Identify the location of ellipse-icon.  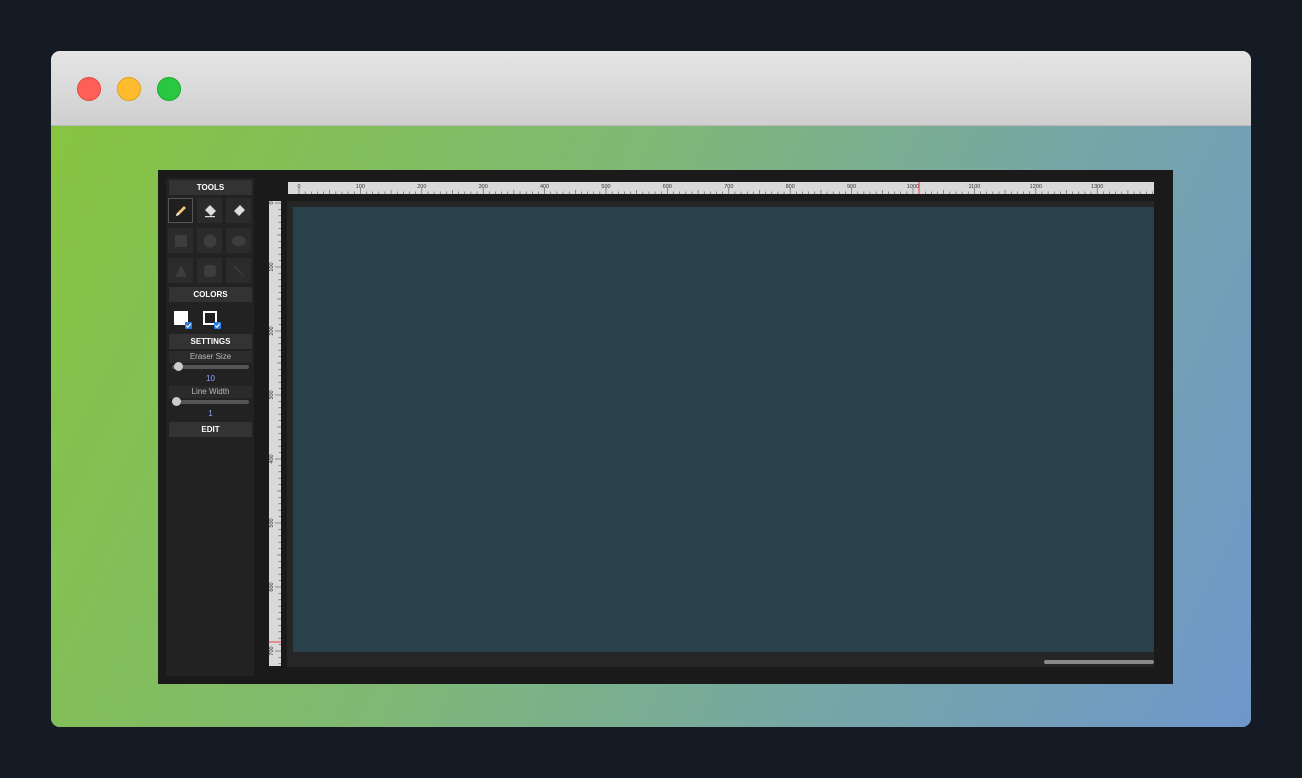
(238, 240).